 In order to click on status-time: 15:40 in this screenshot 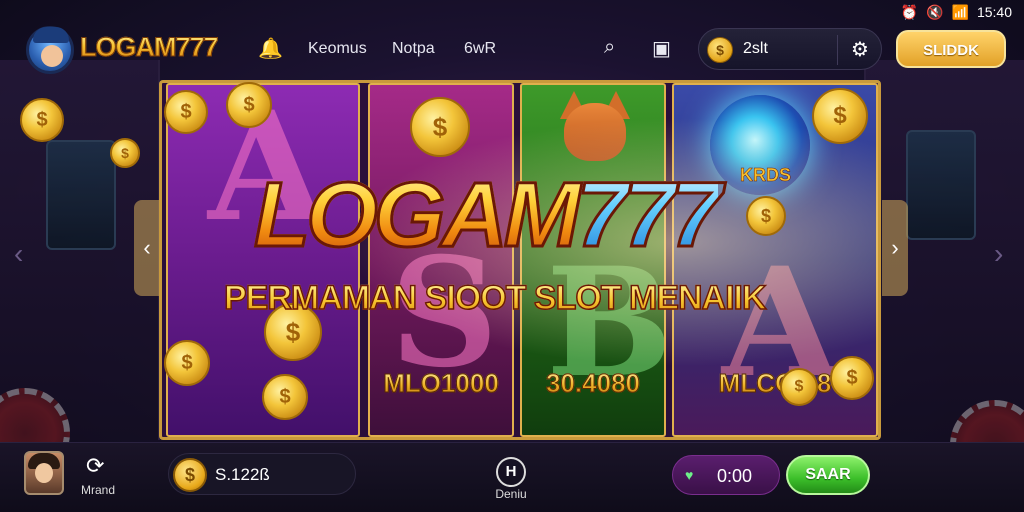, I will do `click(994, 12)`.